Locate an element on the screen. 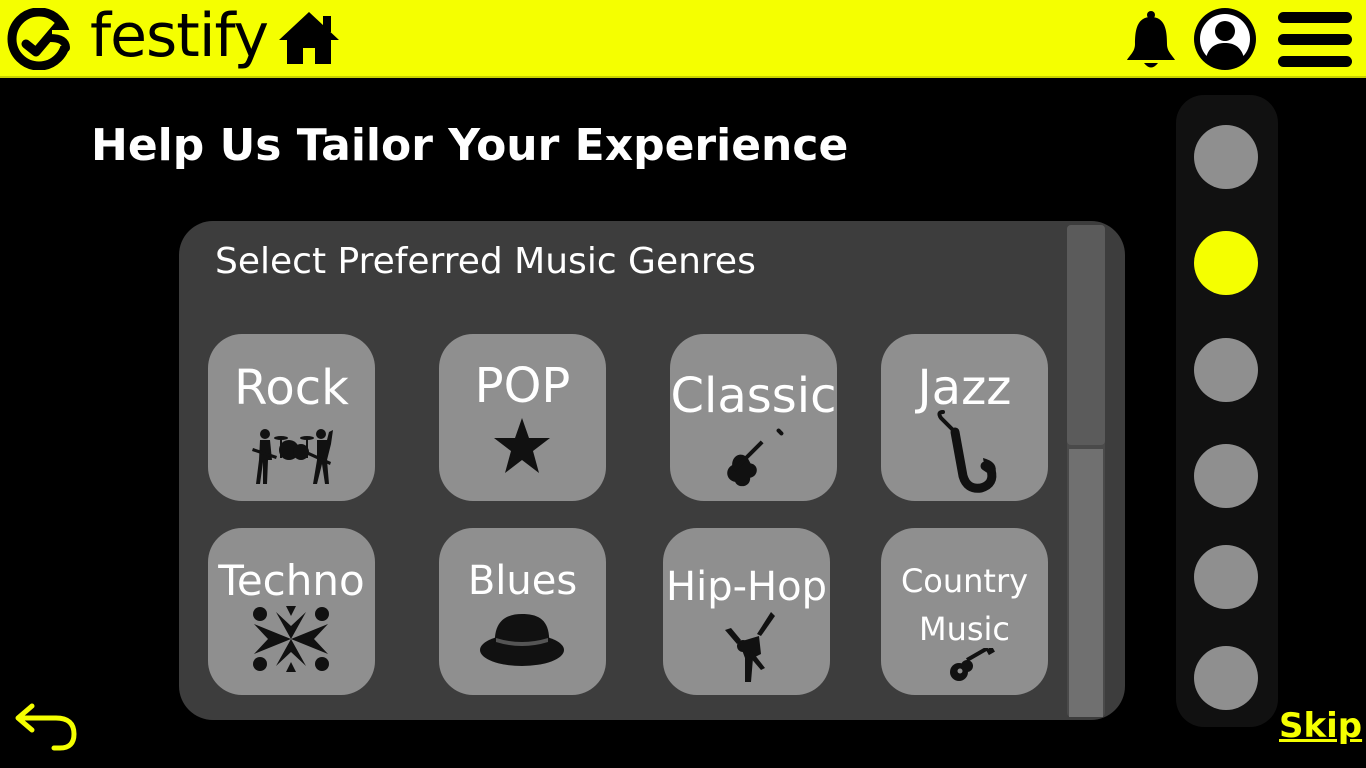  genre-tile-jazz: Jazz is located at coordinates (964, 417).